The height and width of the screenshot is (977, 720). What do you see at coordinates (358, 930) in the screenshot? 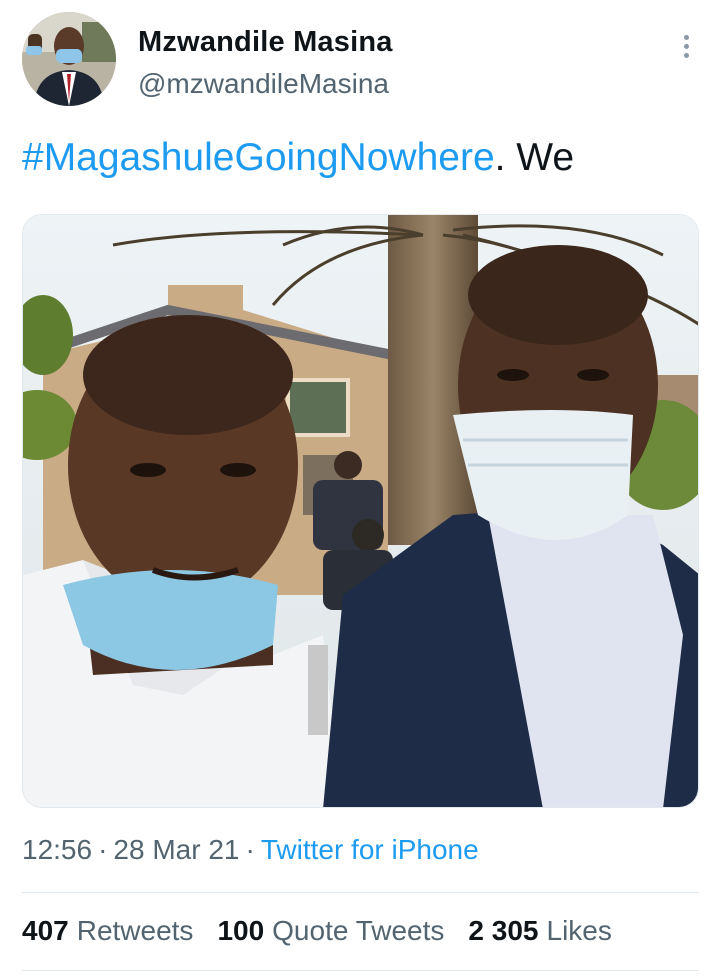
I see `quotes-label: Quote Tweets` at bounding box center [358, 930].